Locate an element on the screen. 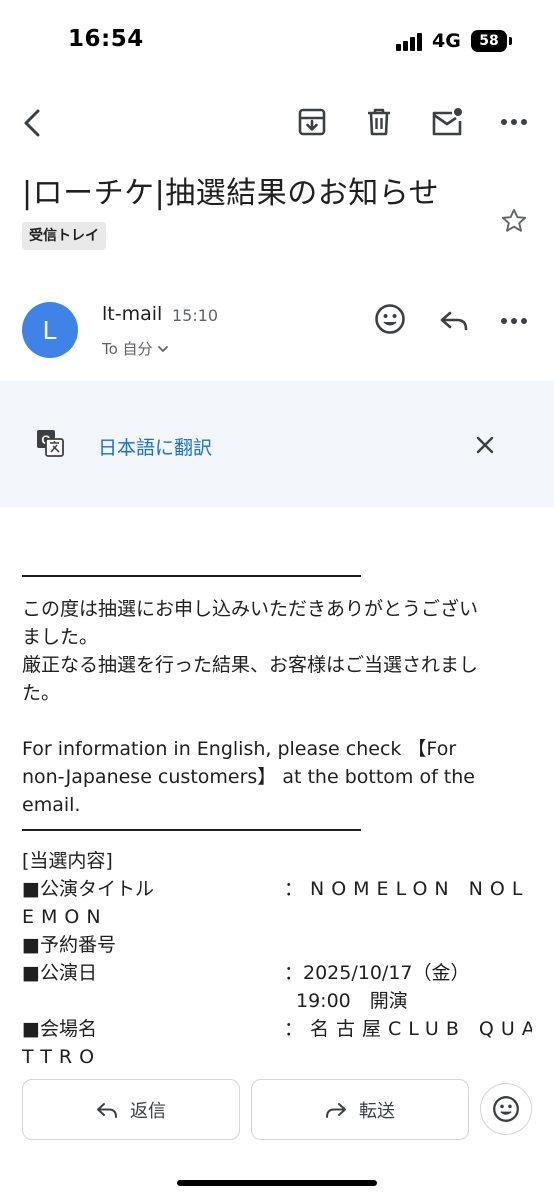 The height and width of the screenshot is (1200, 554). recipients-toggle: To 自分 is located at coordinates (135, 348).